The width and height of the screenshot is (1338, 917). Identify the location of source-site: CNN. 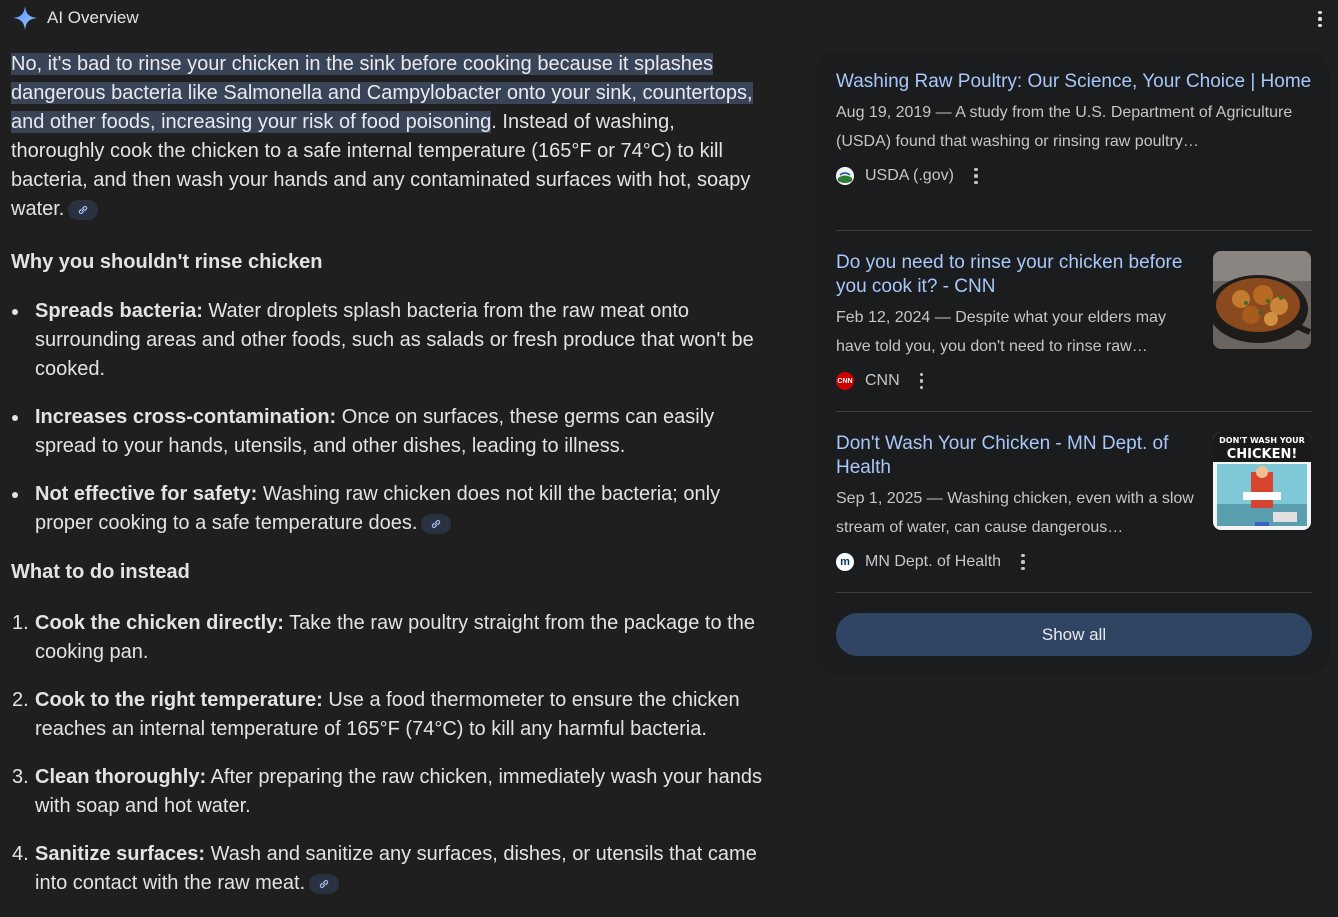
(882, 380).